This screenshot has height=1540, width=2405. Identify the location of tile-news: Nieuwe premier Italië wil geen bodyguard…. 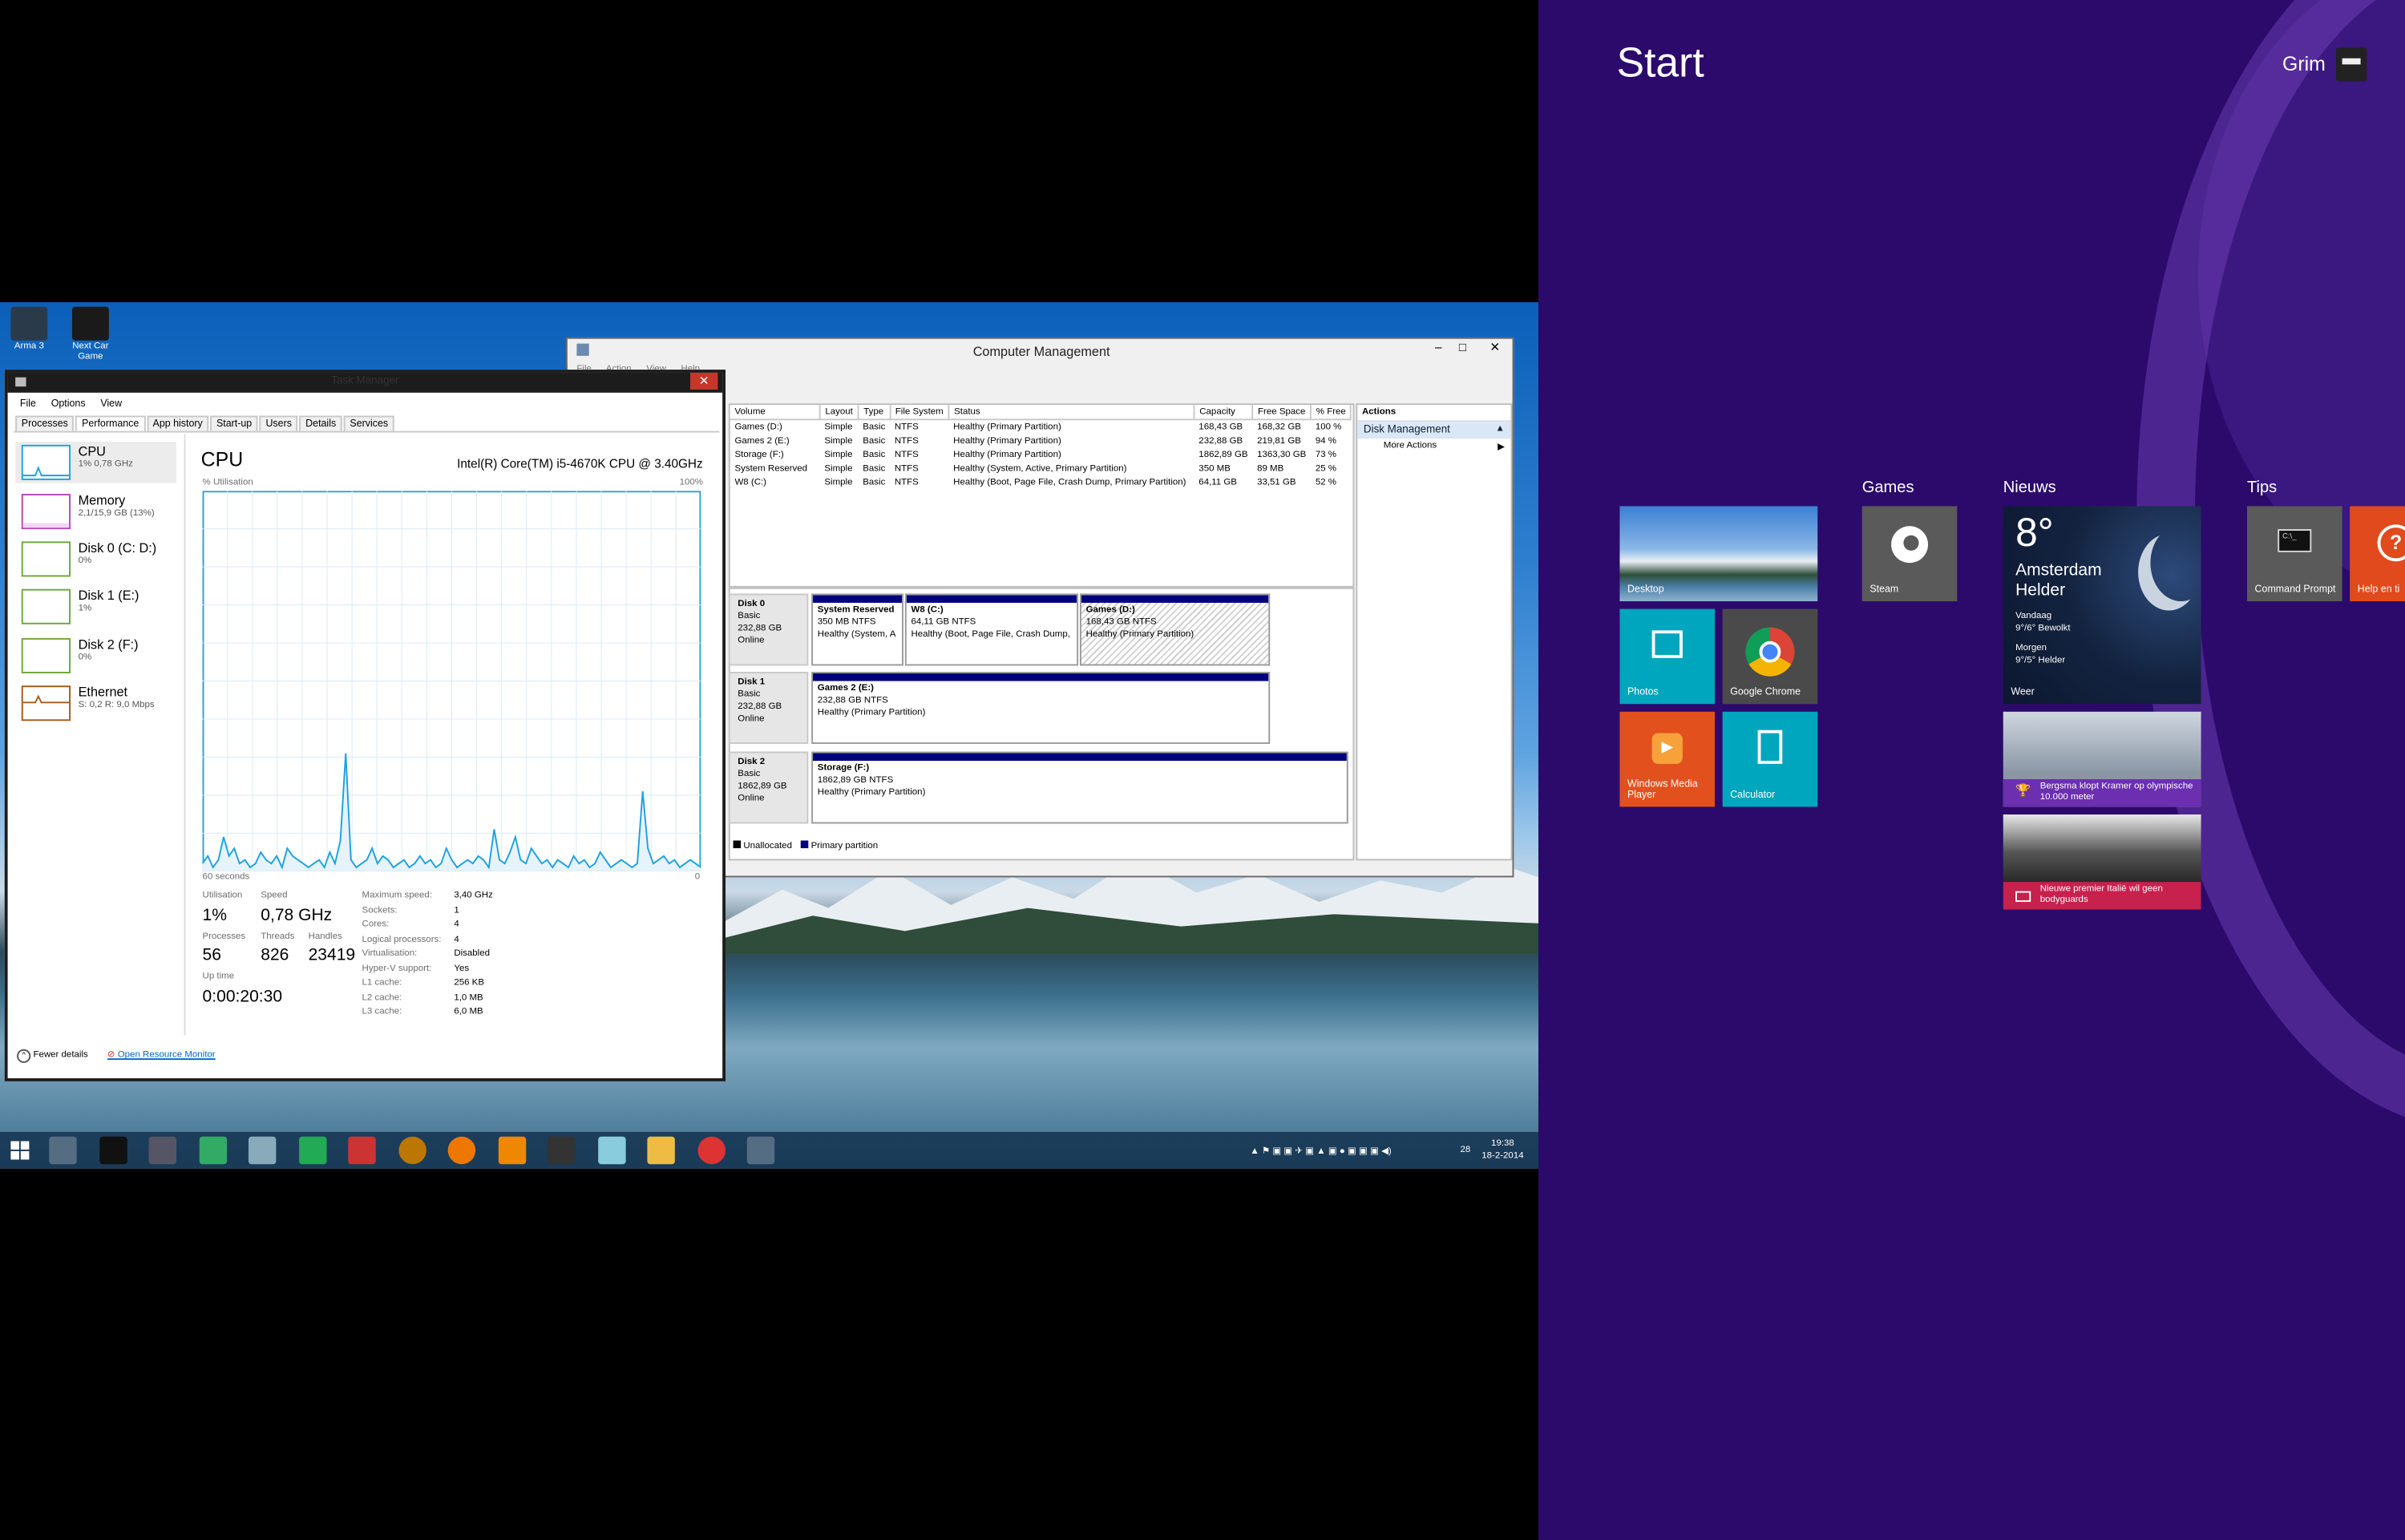
(2102, 862).